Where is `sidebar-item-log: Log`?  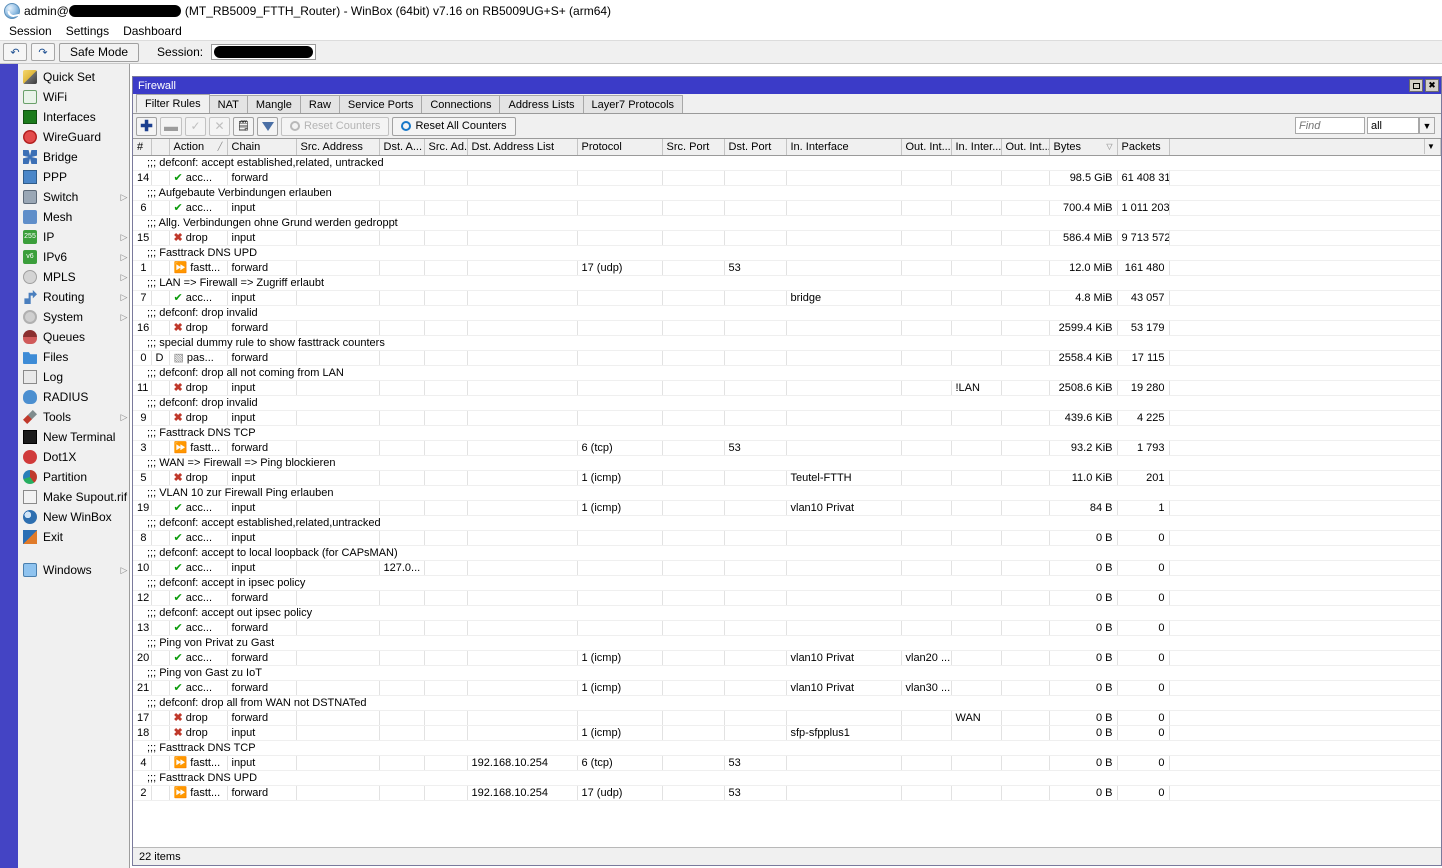
sidebar-item-log: Log is located at coordinates (73, 377).